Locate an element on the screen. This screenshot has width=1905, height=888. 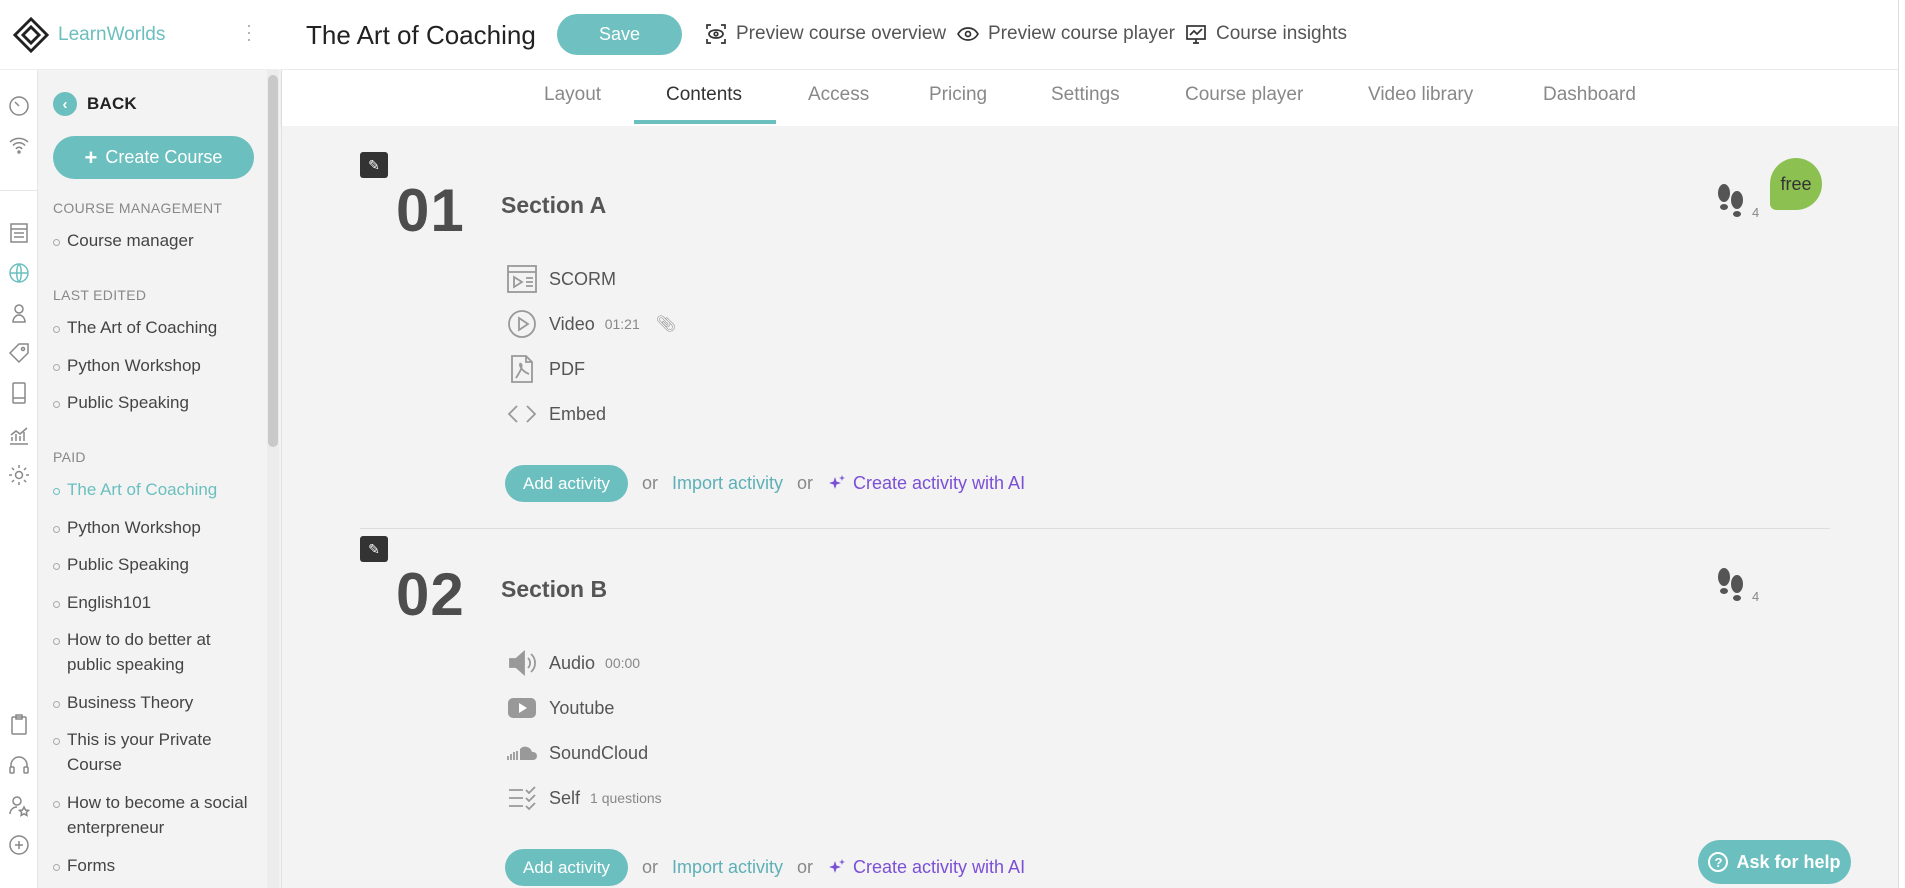
icon-rail is located at coordinates (19, 444).